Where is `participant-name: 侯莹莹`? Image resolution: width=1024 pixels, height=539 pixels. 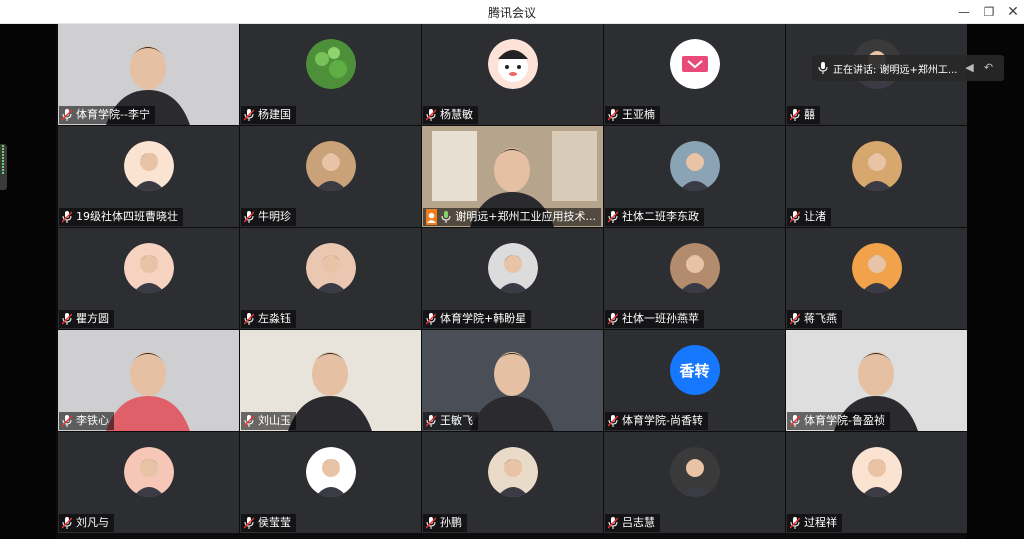
participant-name: 侯莹莹 is located at coordinates (274, 522).